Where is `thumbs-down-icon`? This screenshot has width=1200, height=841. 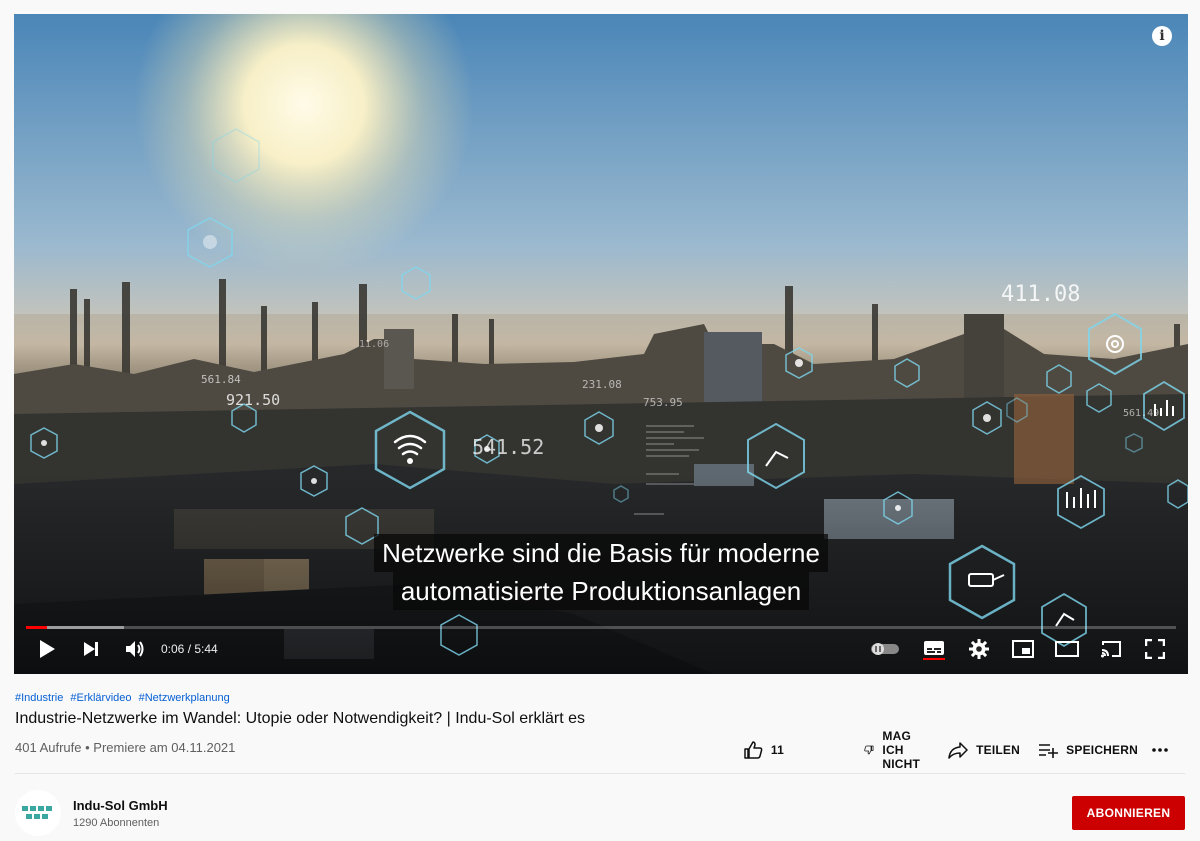
thumbs-down-icon is located at coordinates (869, 750).